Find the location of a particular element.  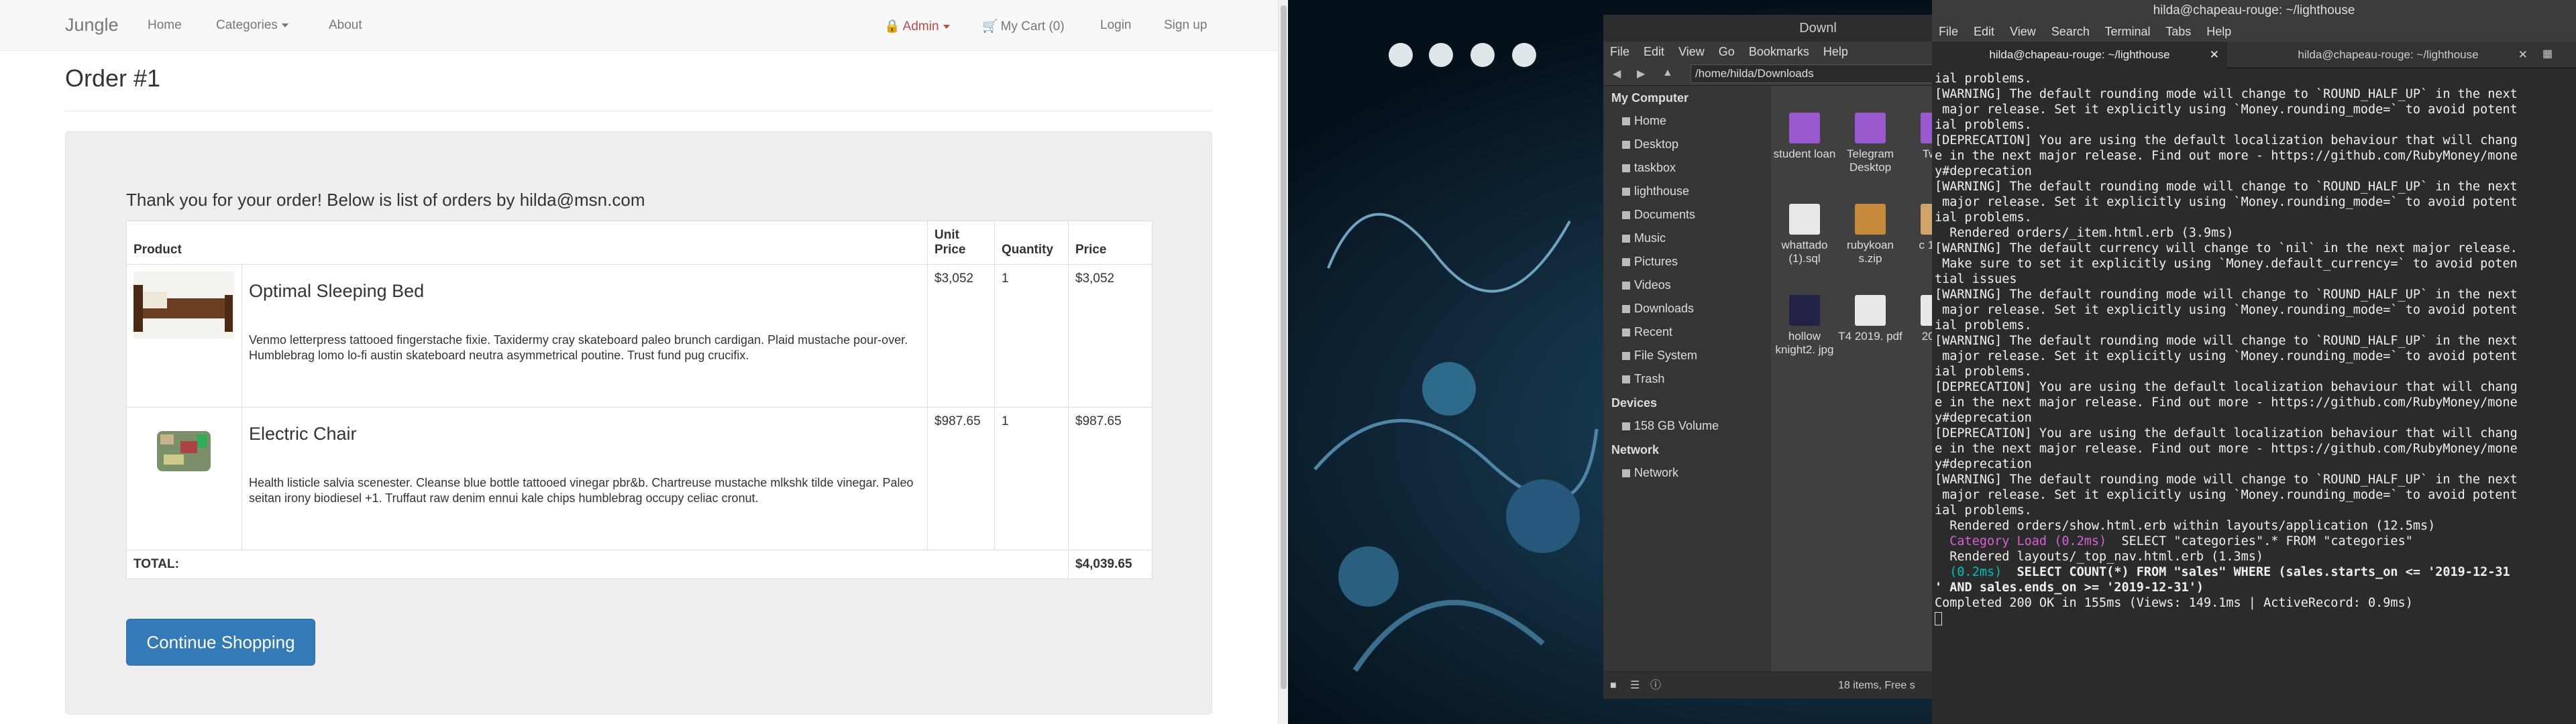

music-icon is located at coordinates (1626, 239).